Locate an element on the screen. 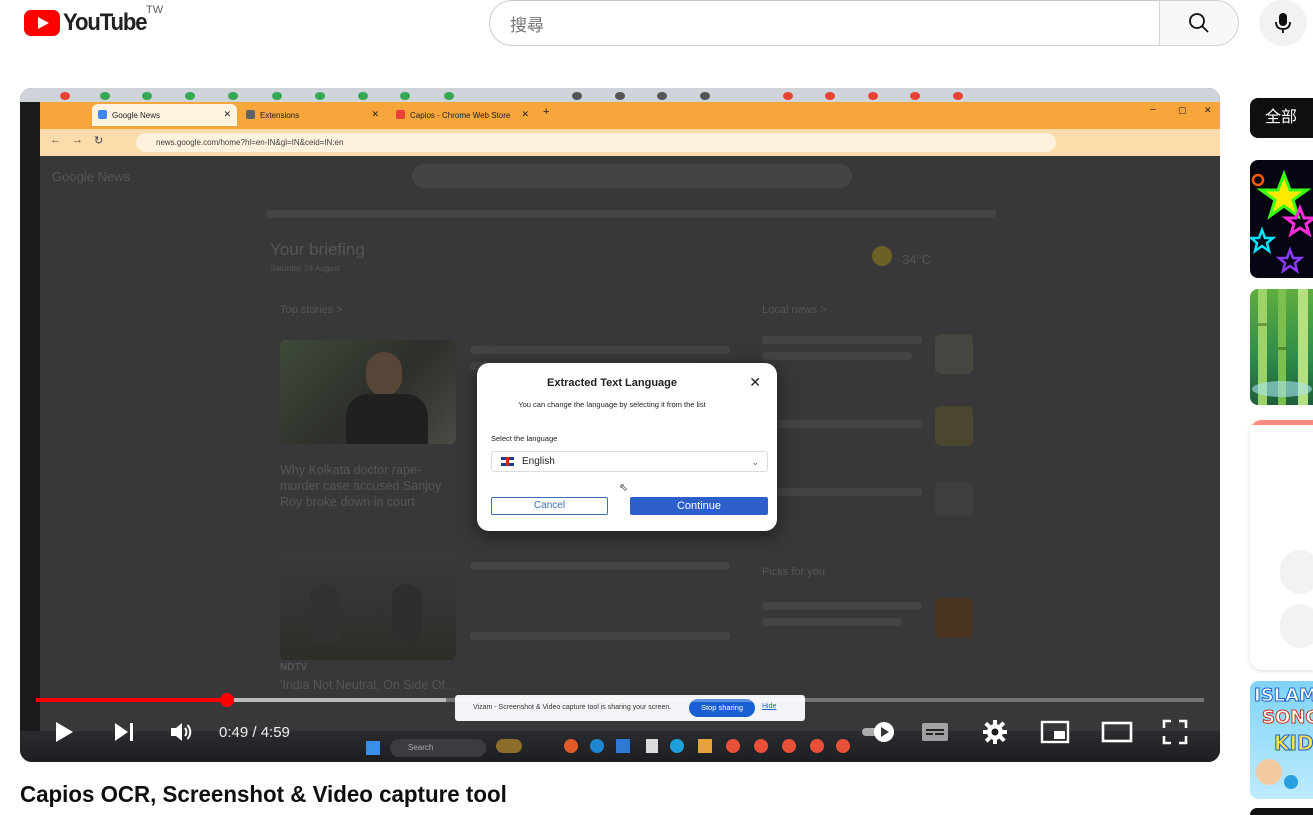 This screenshot has width=1313, height=815. new-tab-icon: + is located at coordinates (546, 112).